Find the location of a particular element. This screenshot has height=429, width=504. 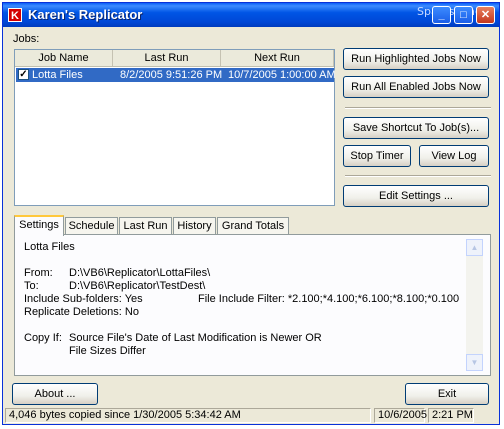

maximize-button: □ is located at coordinates (463, 15).